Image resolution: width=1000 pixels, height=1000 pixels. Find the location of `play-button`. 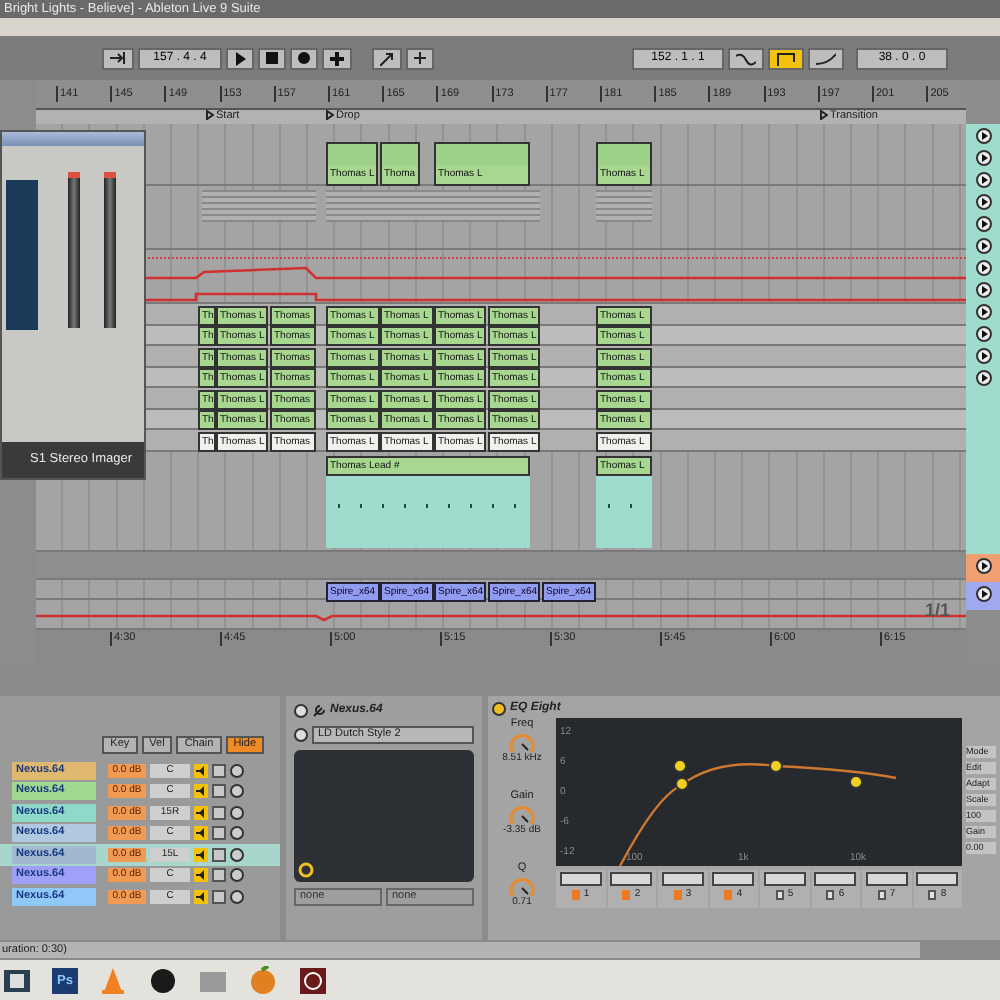

play-button is located at coordinates (240, 58).